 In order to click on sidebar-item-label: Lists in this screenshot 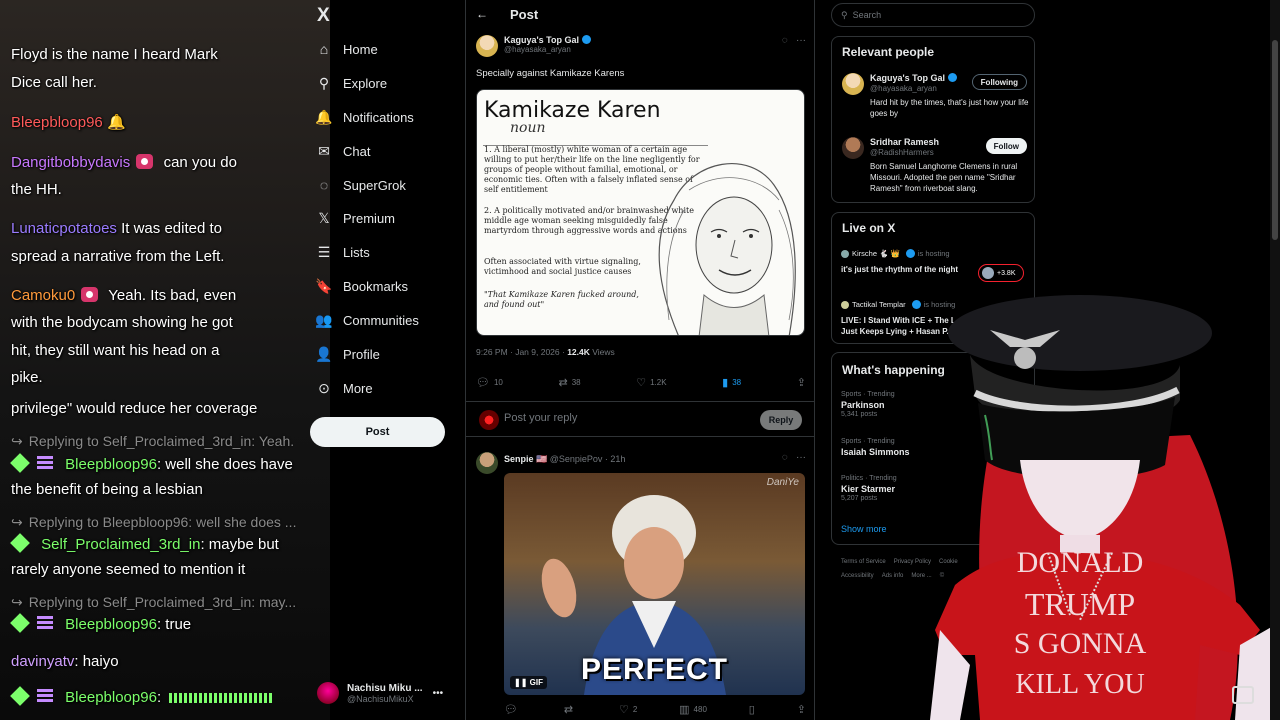, I will do `click(356, 252)`.